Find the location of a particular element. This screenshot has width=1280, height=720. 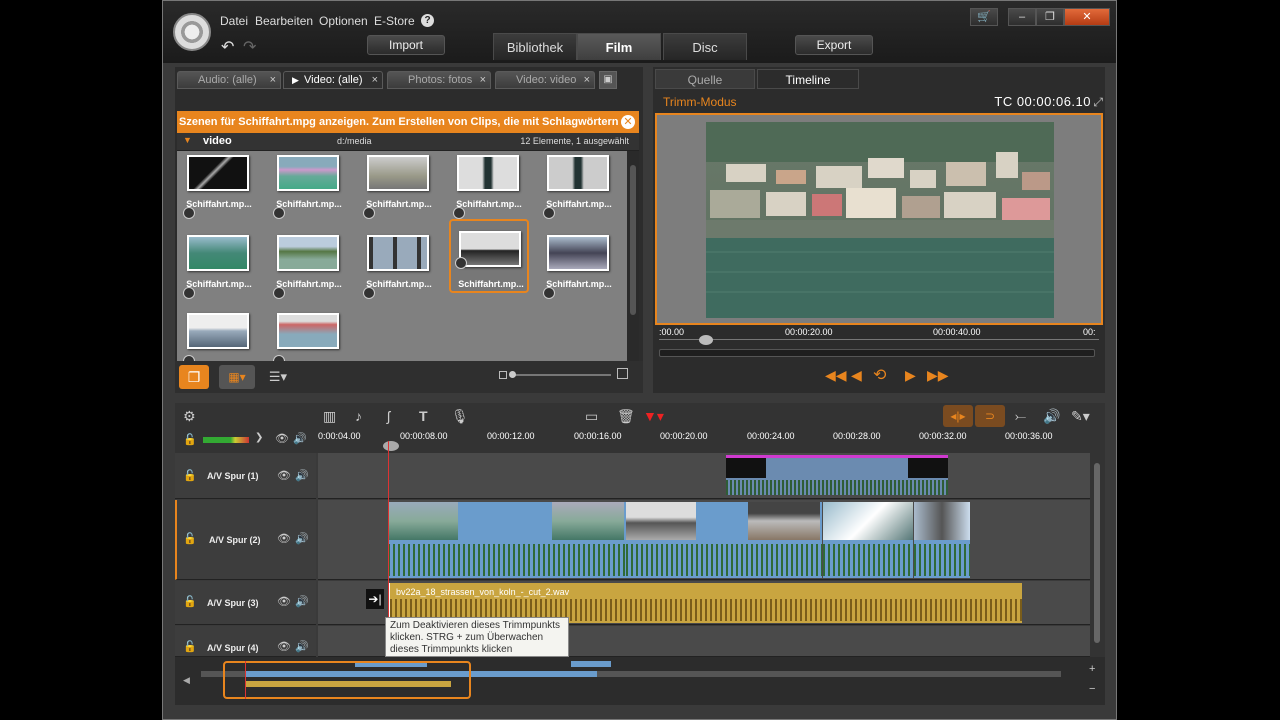

settings-icon: ⚙ is located at coordinates (189, 416).